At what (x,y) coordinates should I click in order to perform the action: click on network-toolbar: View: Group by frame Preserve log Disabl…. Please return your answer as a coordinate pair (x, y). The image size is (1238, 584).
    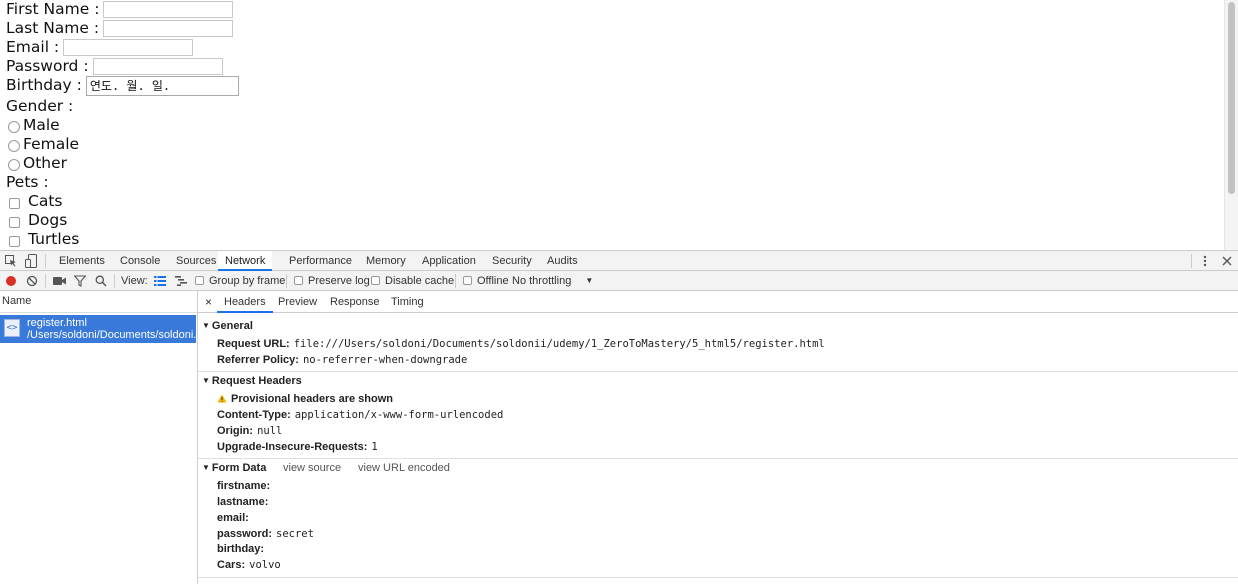
    Looking at the image, I should click on (619, 281).